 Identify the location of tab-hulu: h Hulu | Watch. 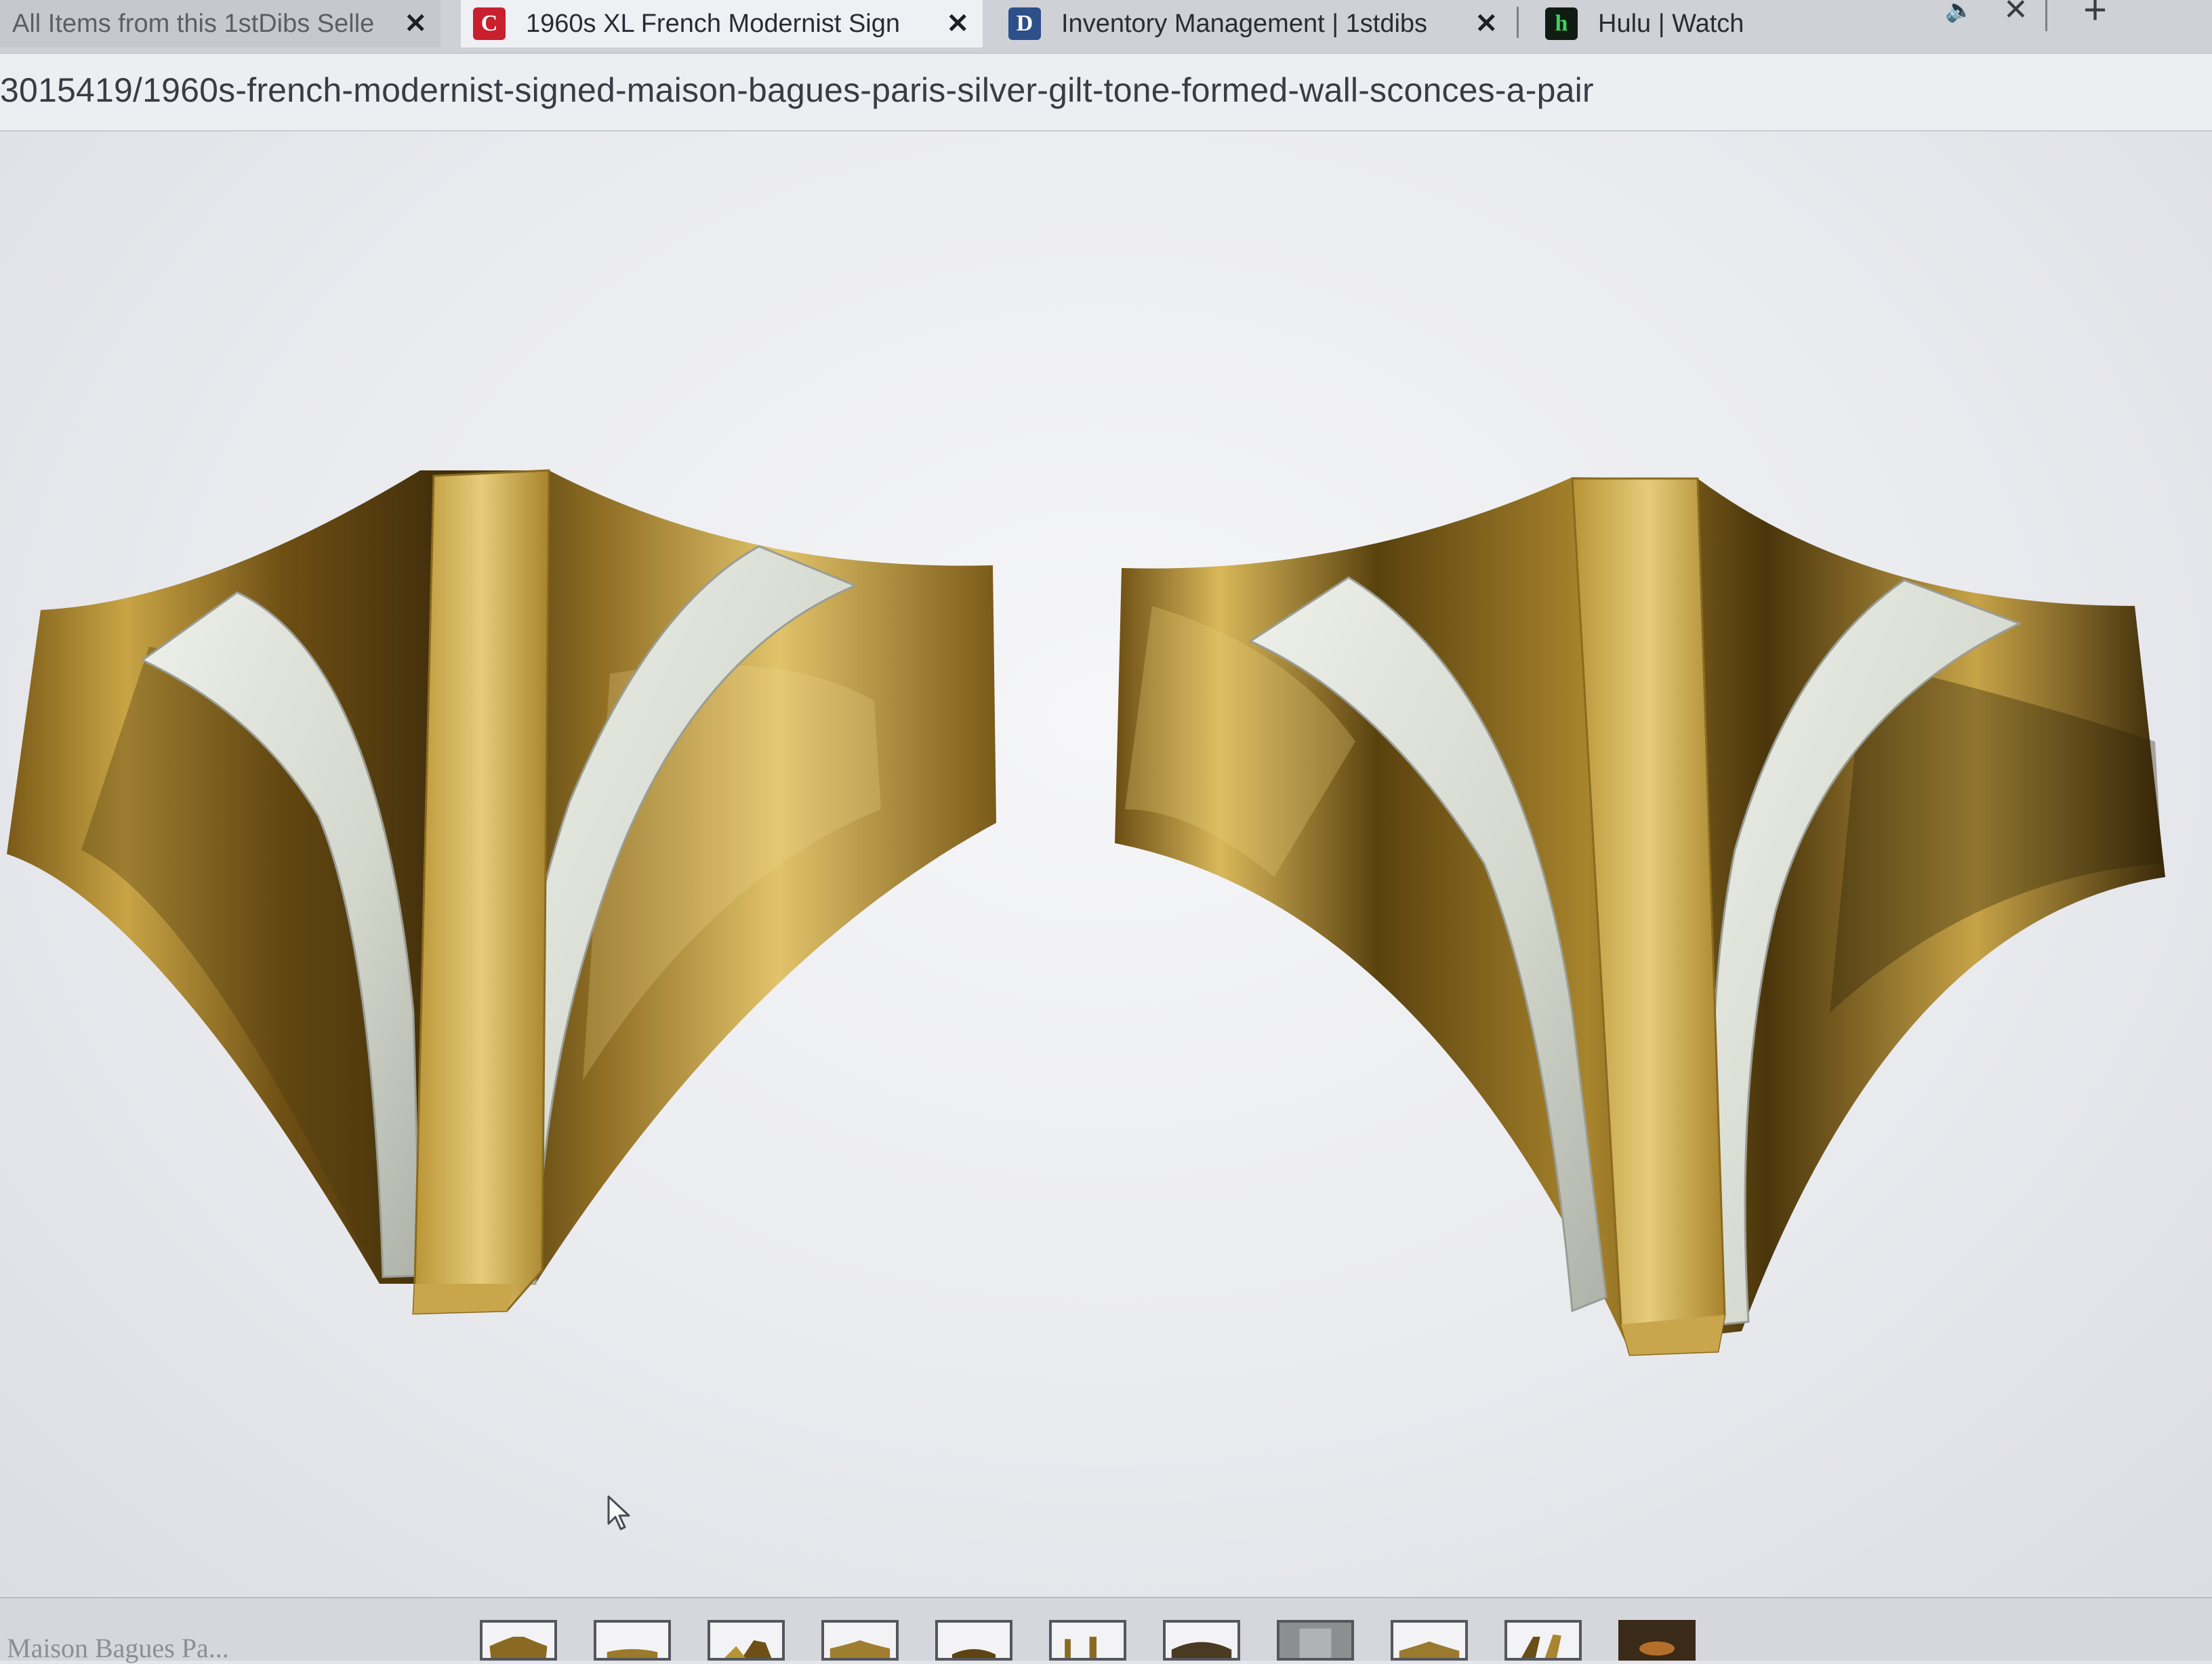
(1756, 23).